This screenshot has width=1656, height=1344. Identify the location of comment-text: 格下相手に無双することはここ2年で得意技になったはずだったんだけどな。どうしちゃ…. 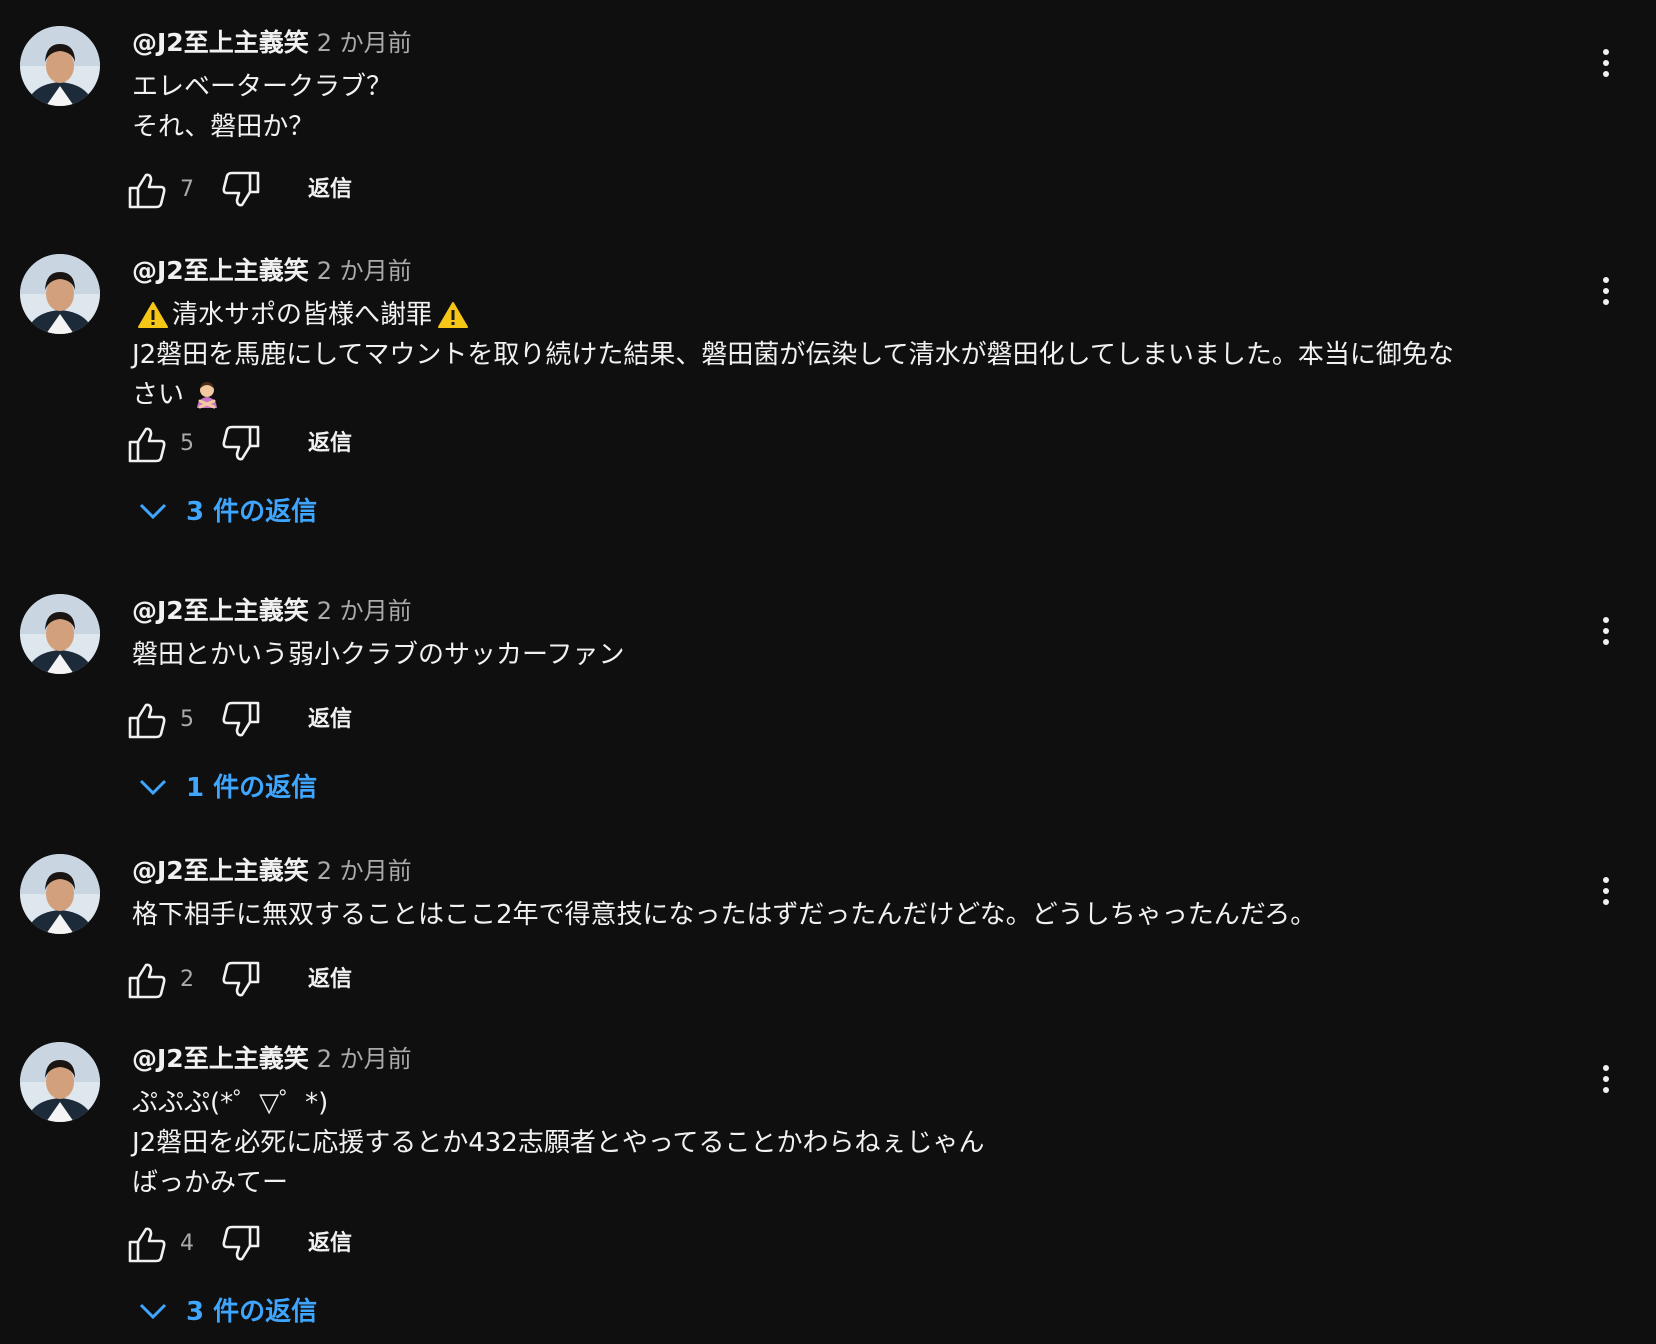
(852, 915).